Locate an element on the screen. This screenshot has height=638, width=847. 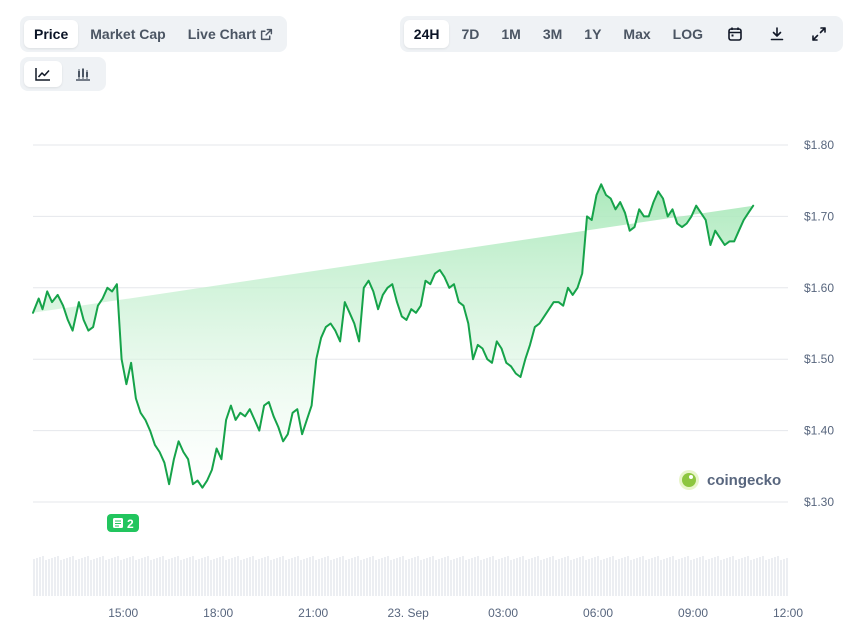
y-tick-label: $1.60 is located at coordinates (819, 288).